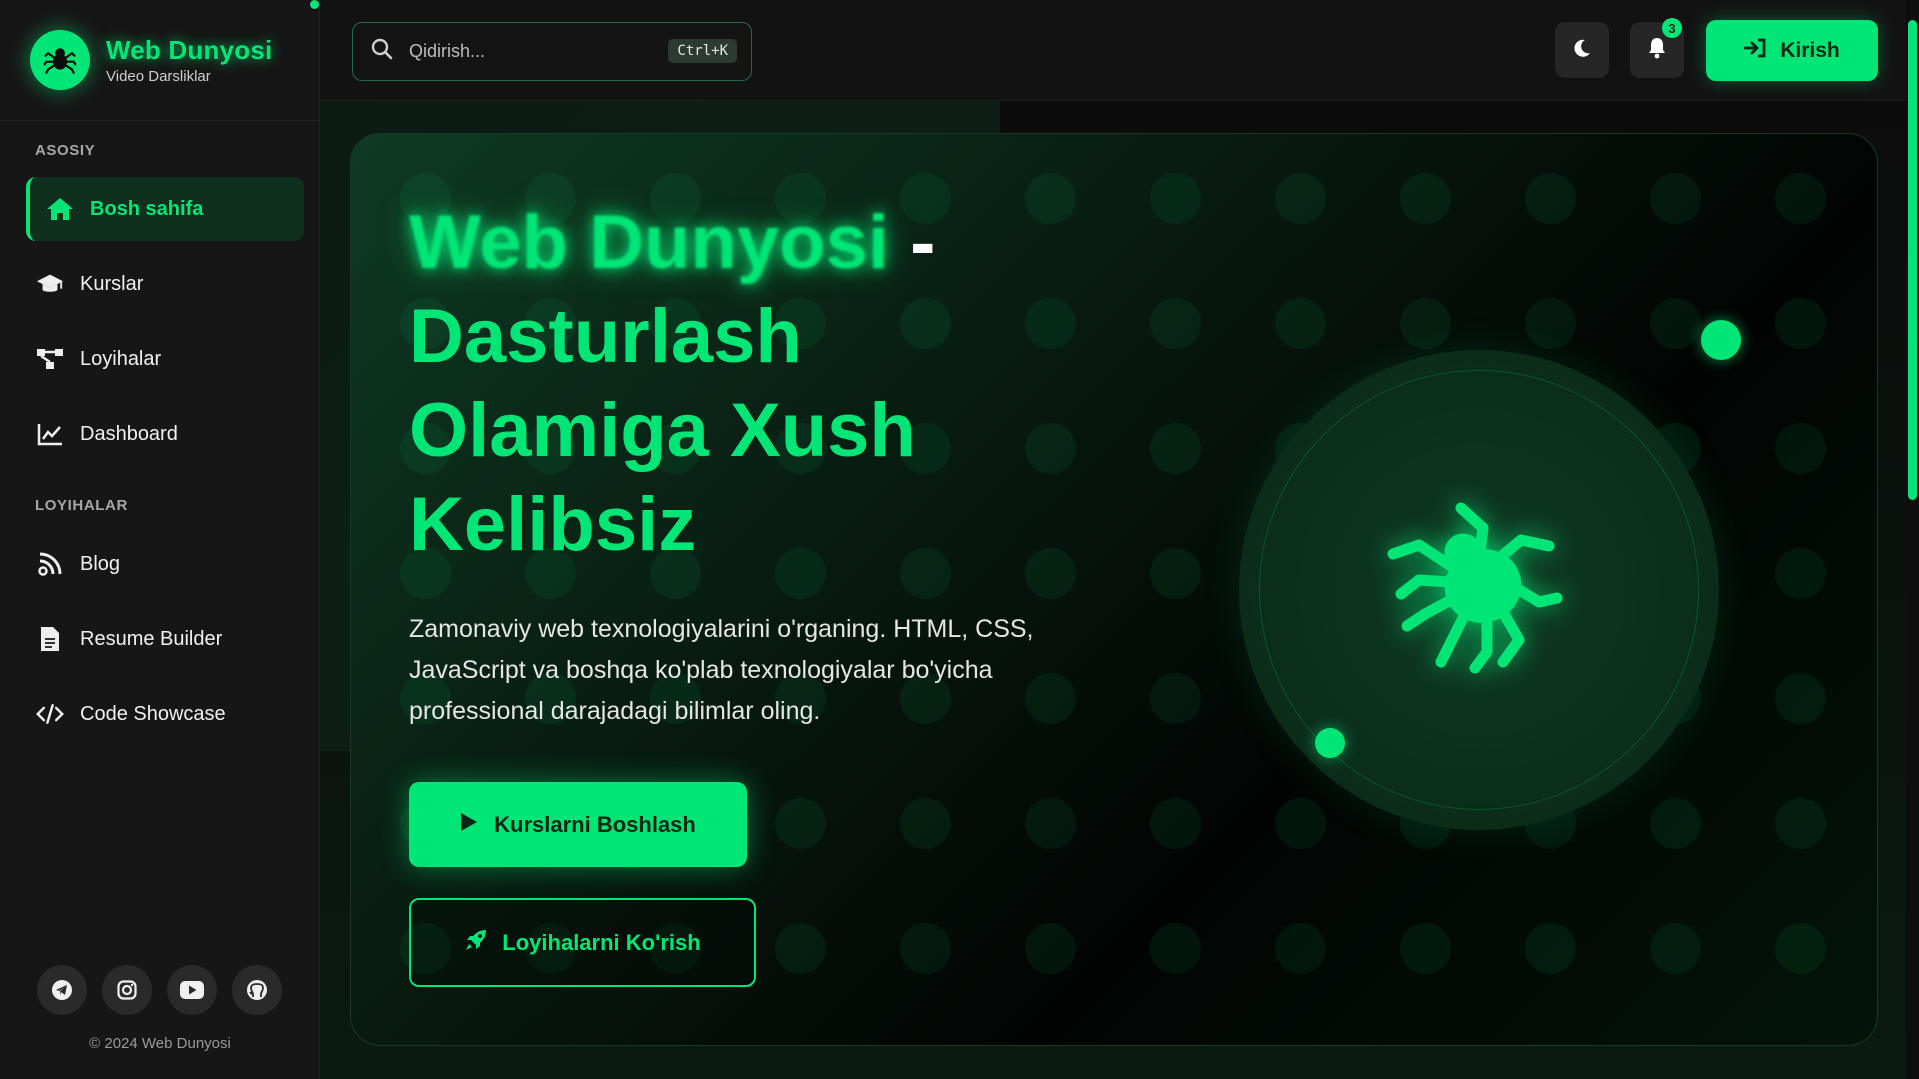 The height and width of the screenshot is (1079, 1919). Describe the element at coordinates (702, 51) in the screenshot. I see `search-shortcut-badge: Ctrl+K` at that location.